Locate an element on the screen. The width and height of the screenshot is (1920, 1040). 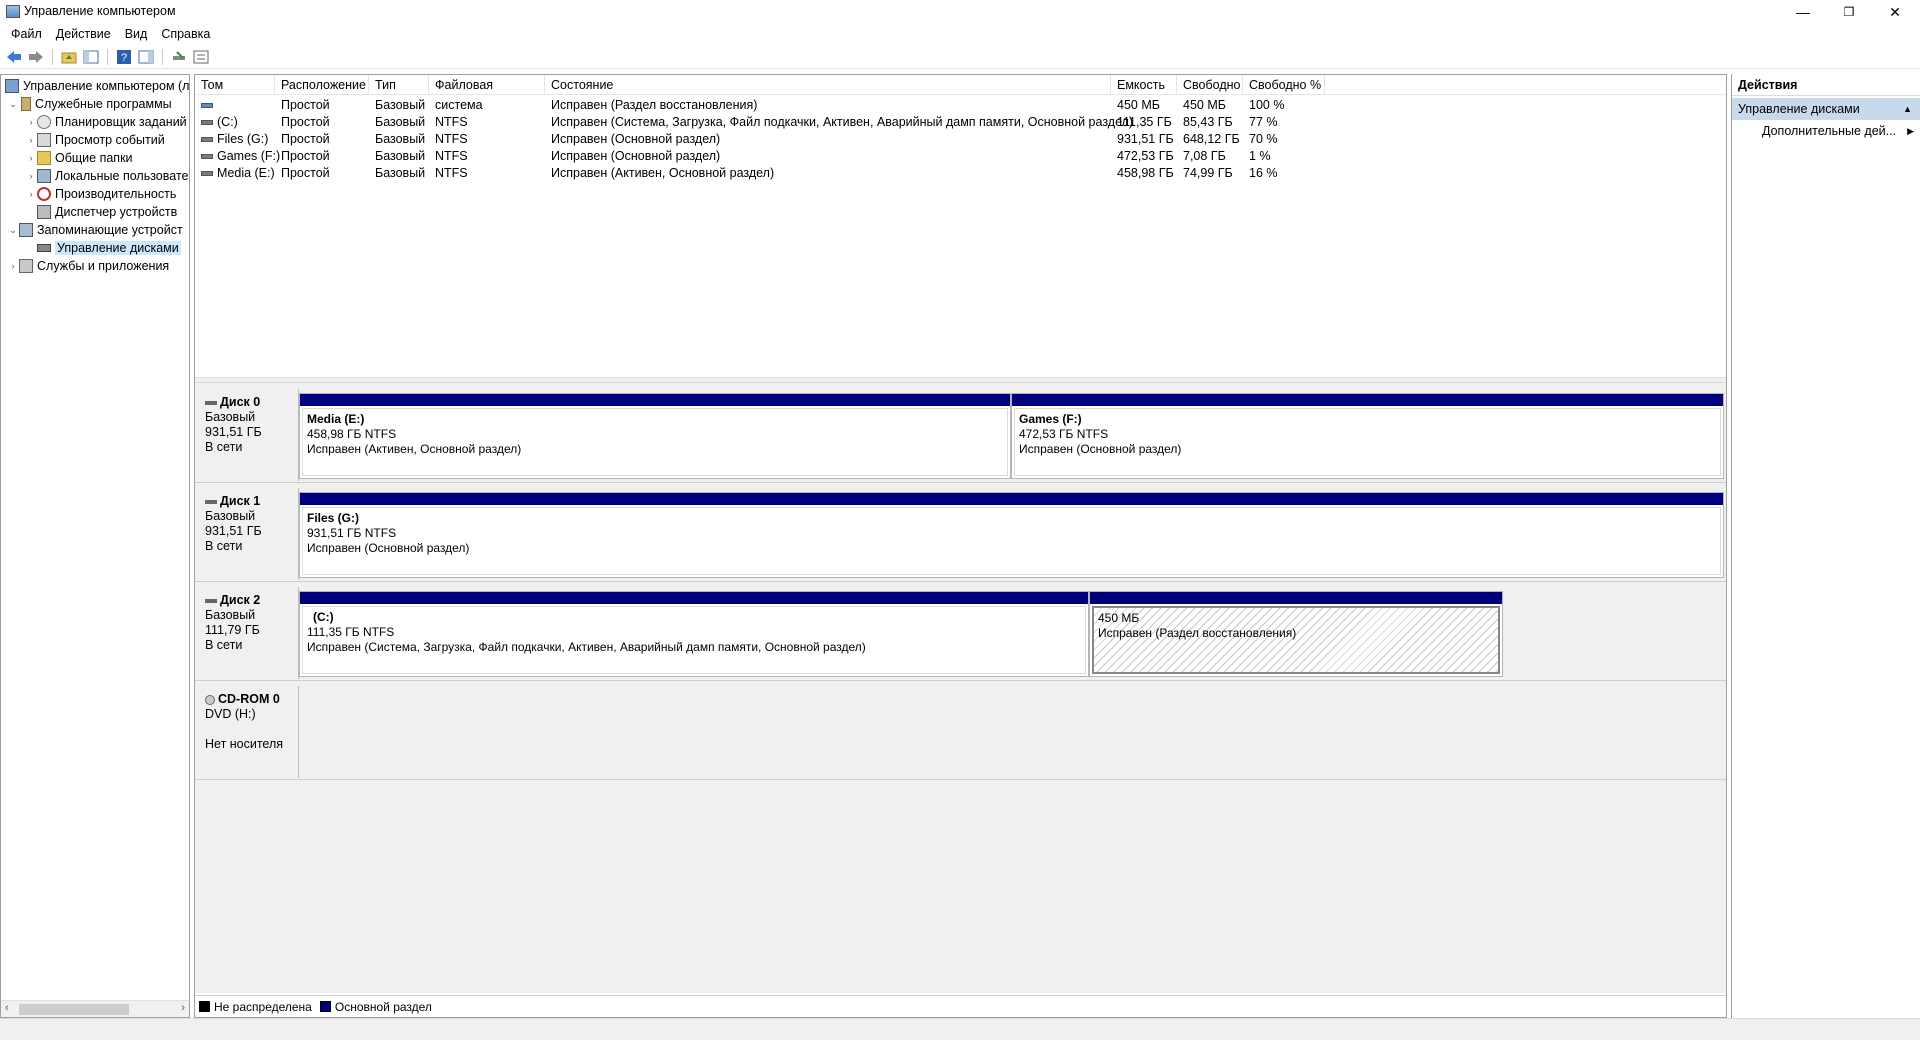
computer-management-icon is located at coordinates (12, 86).